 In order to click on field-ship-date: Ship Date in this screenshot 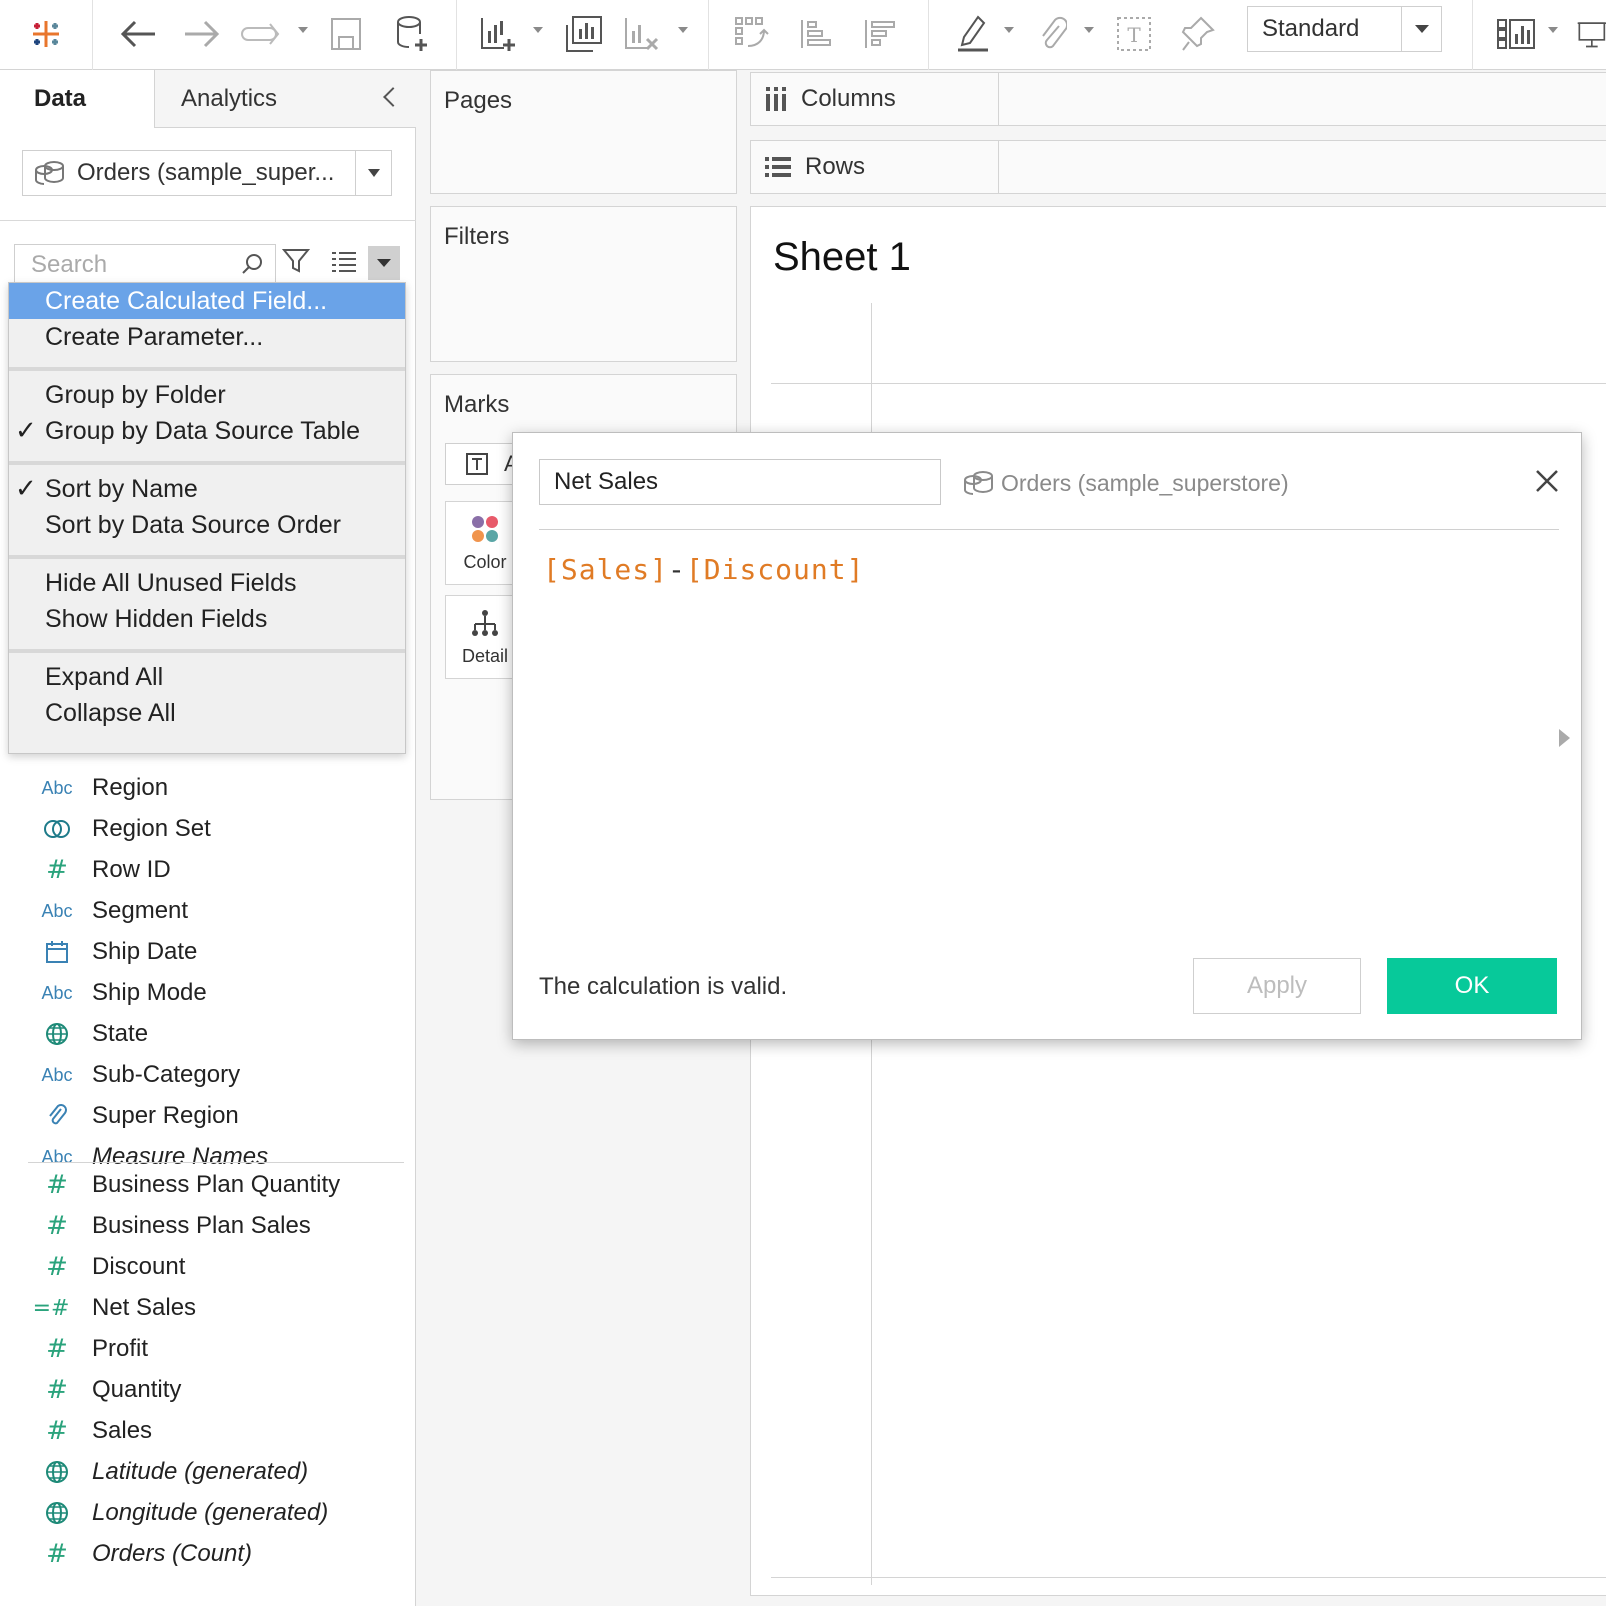, I will do `click(208, 952)`.